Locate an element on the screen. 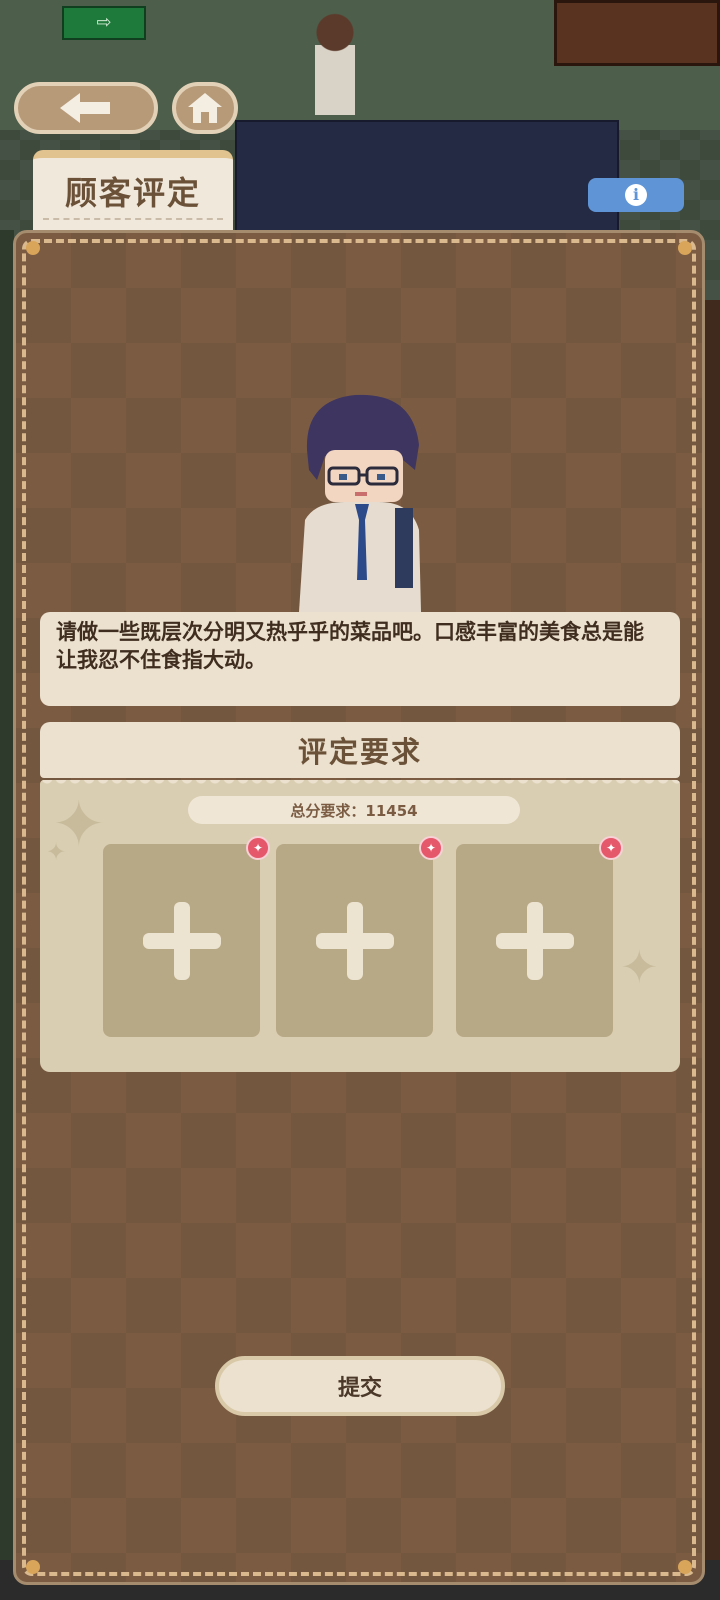 This screenshot has width=720, height=1600. score-requirement: 总分要求：11454 is located at coordinates (354, 810).